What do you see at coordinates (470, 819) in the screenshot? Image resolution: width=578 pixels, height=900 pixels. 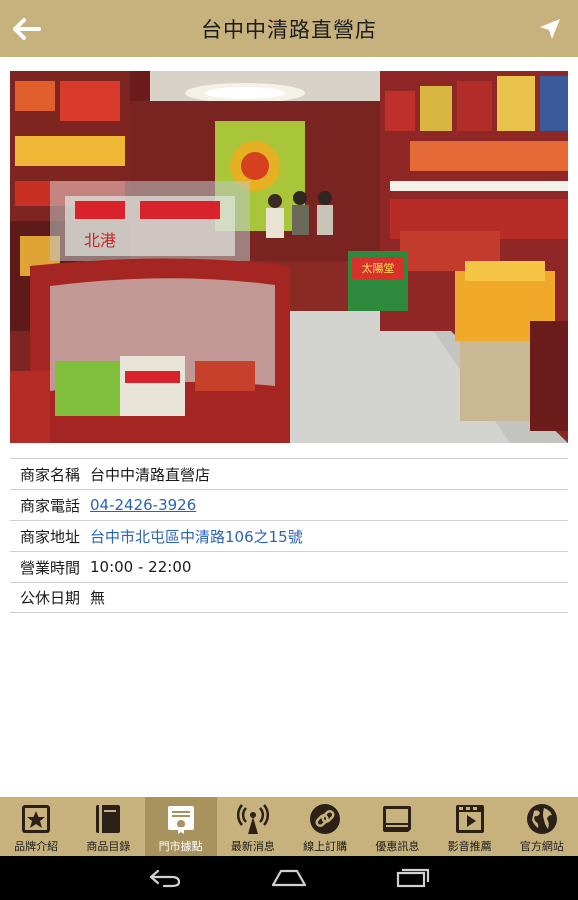 I see `film-play-icon` at bounding box center [470, 819].